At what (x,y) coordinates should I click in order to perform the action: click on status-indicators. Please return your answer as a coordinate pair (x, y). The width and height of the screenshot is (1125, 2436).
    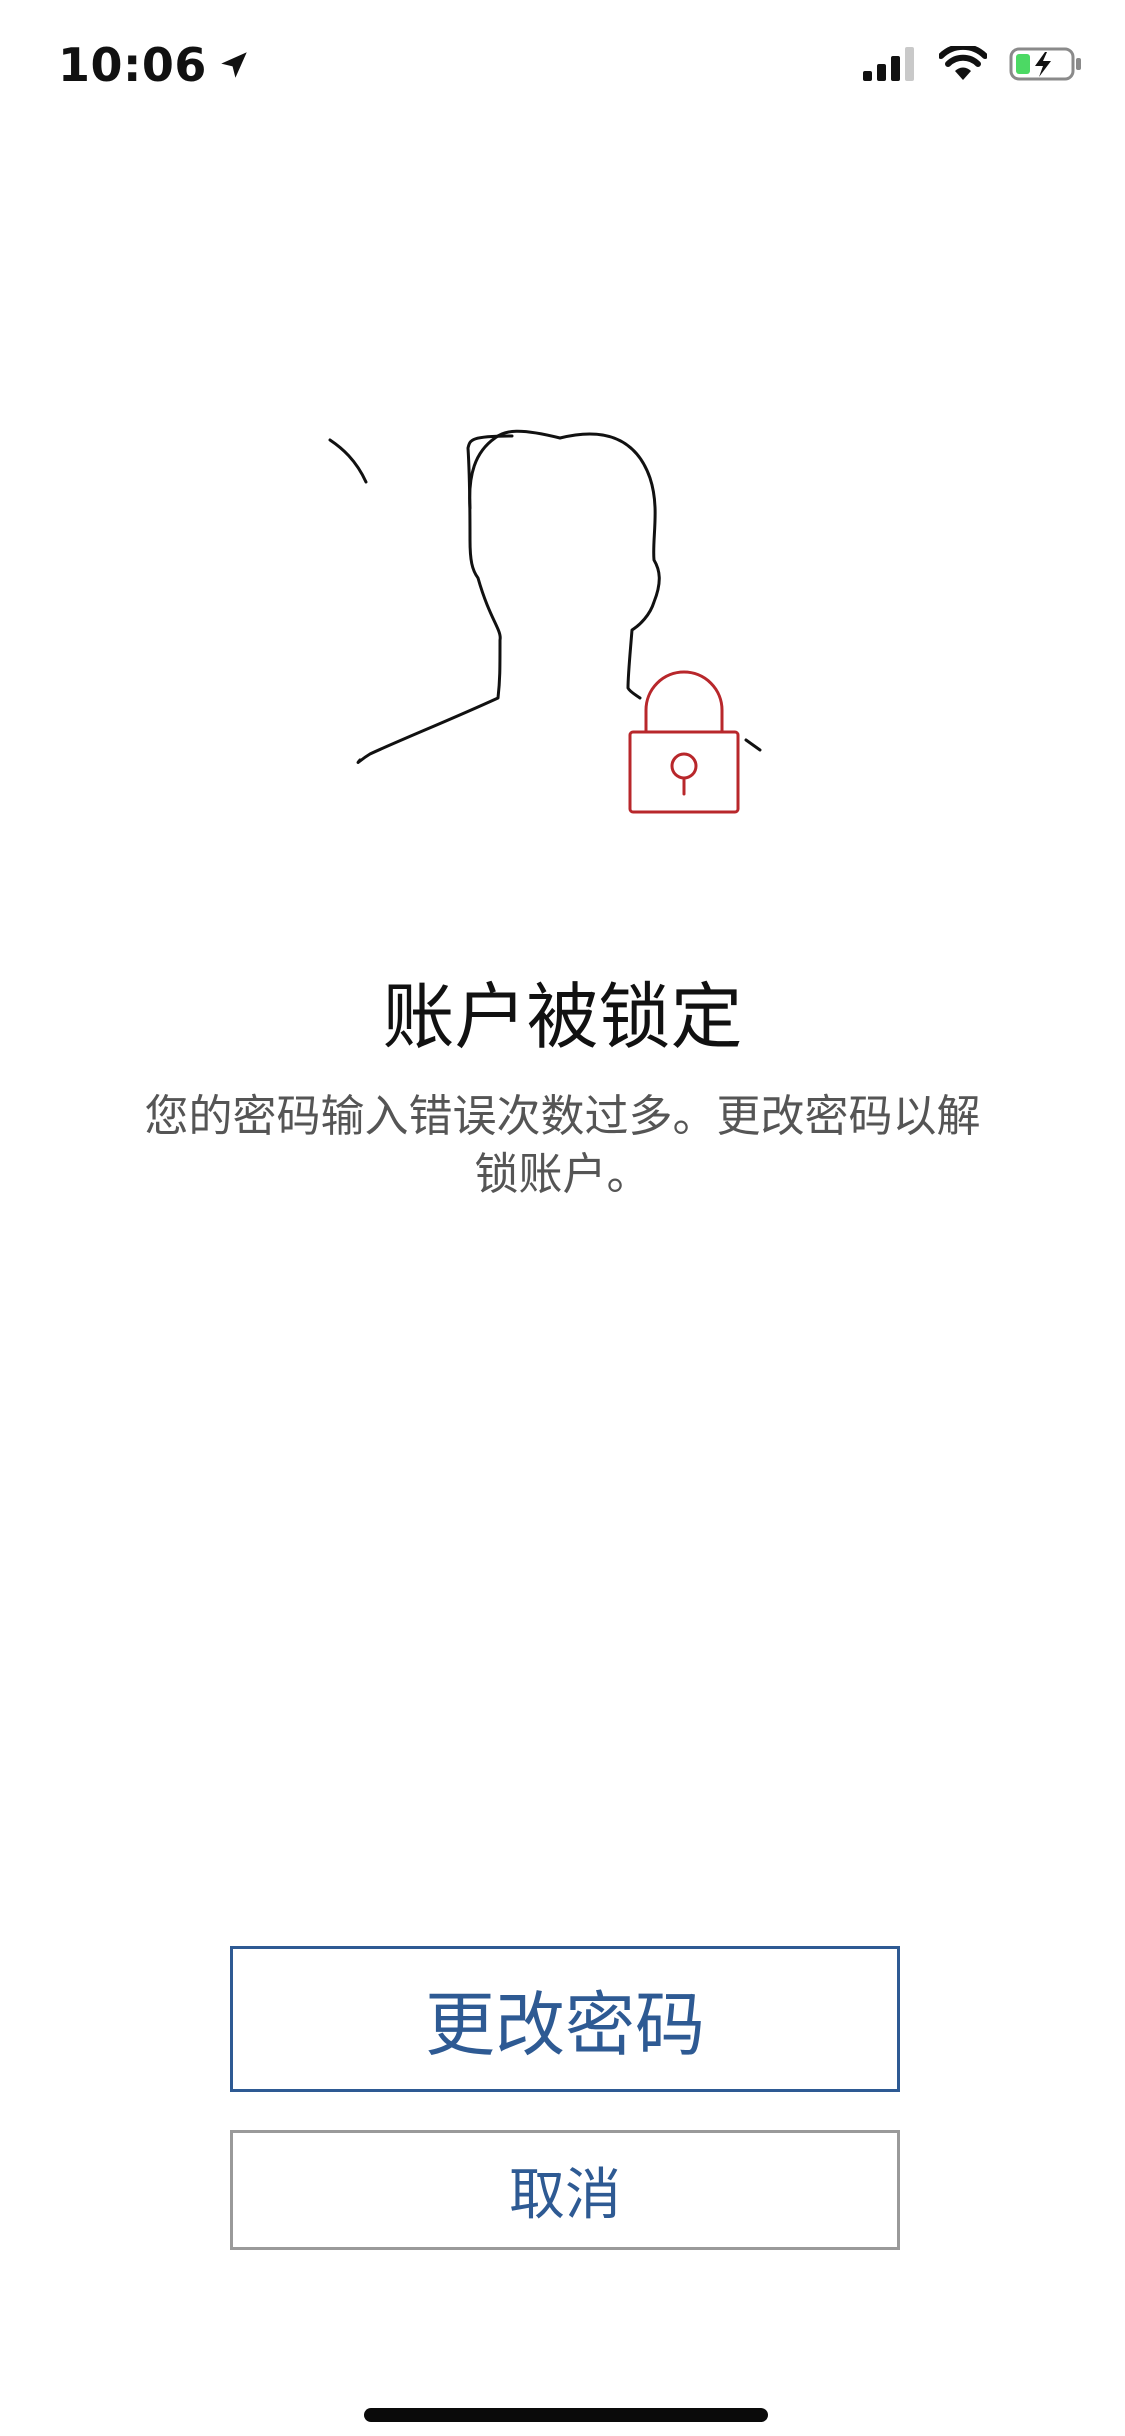
    Looking at the image, I should click on (973, 64).